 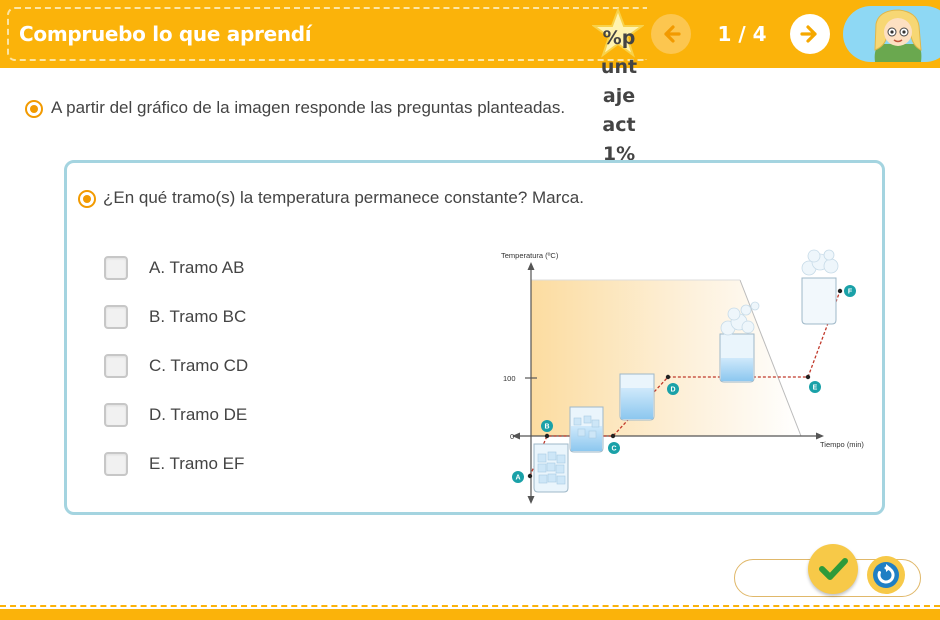 What do you see at coordinates (551, 468) in the screenshot?
I see `beaker-ice` at bounding box center [551, 468].